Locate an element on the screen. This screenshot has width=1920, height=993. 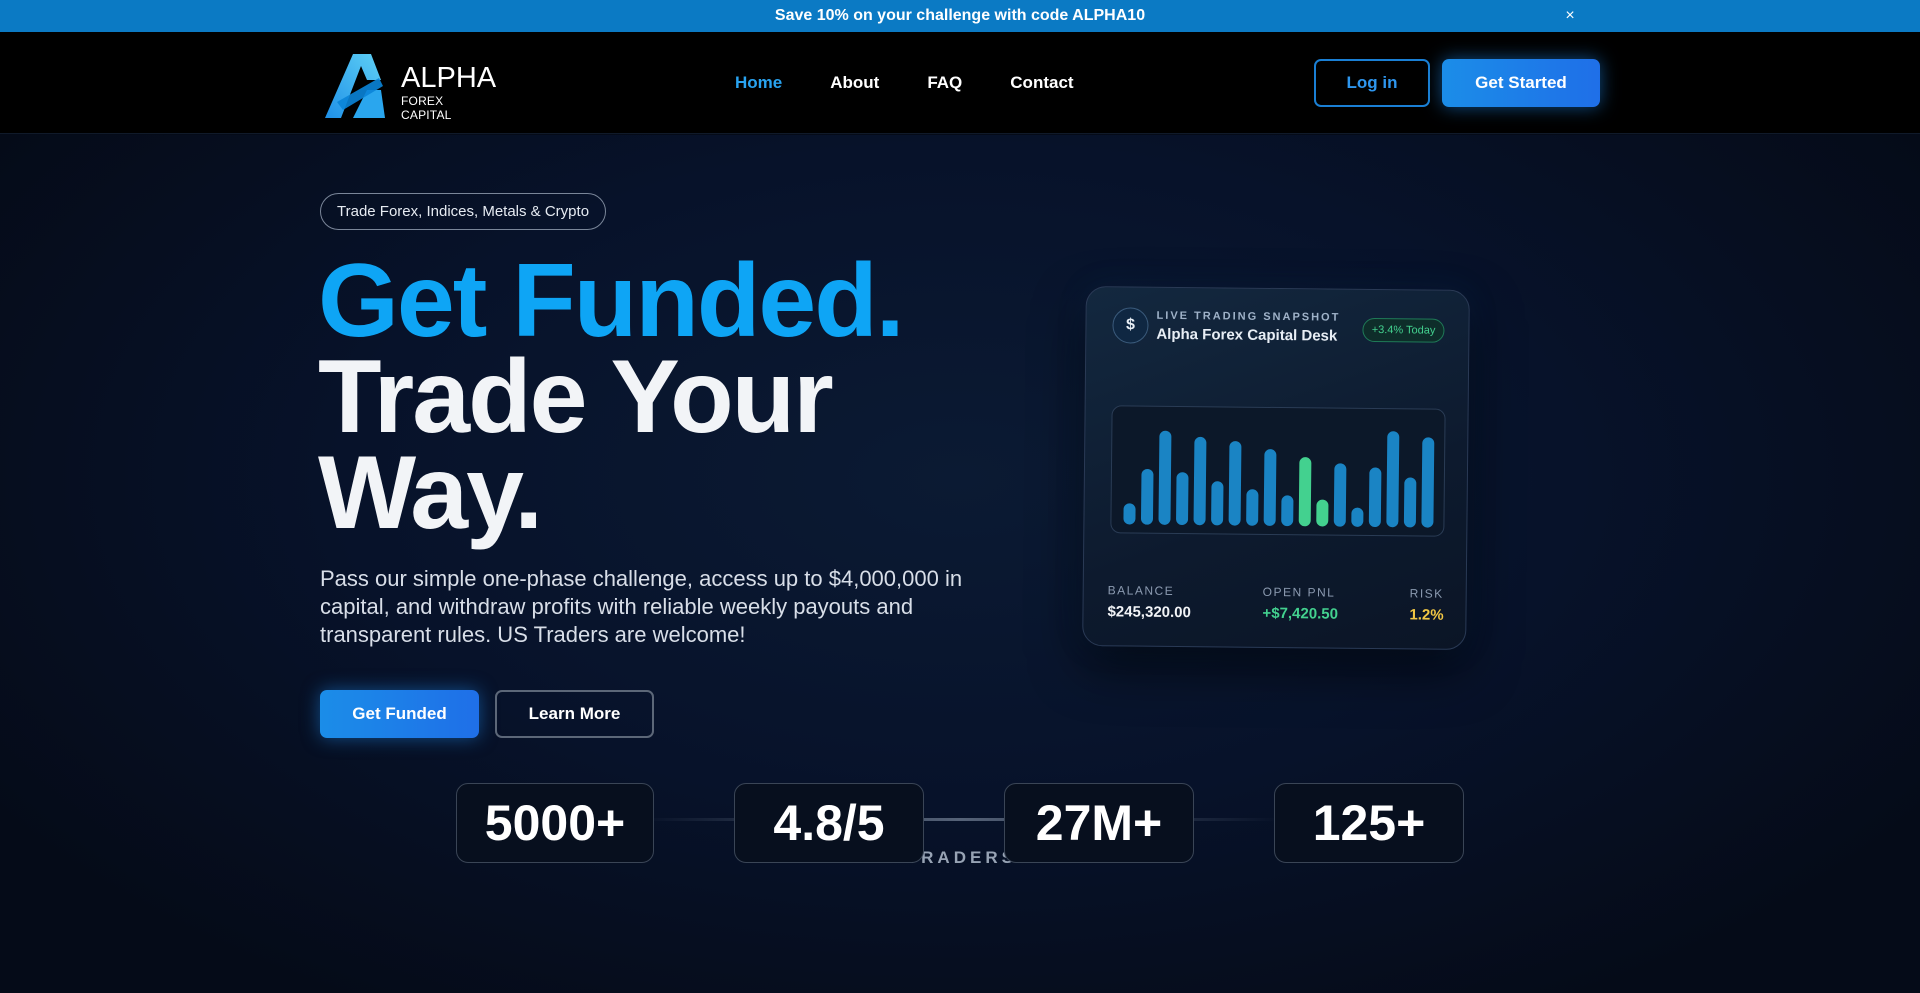
headline-line-3: Way. is located at coordinates (430, 493).